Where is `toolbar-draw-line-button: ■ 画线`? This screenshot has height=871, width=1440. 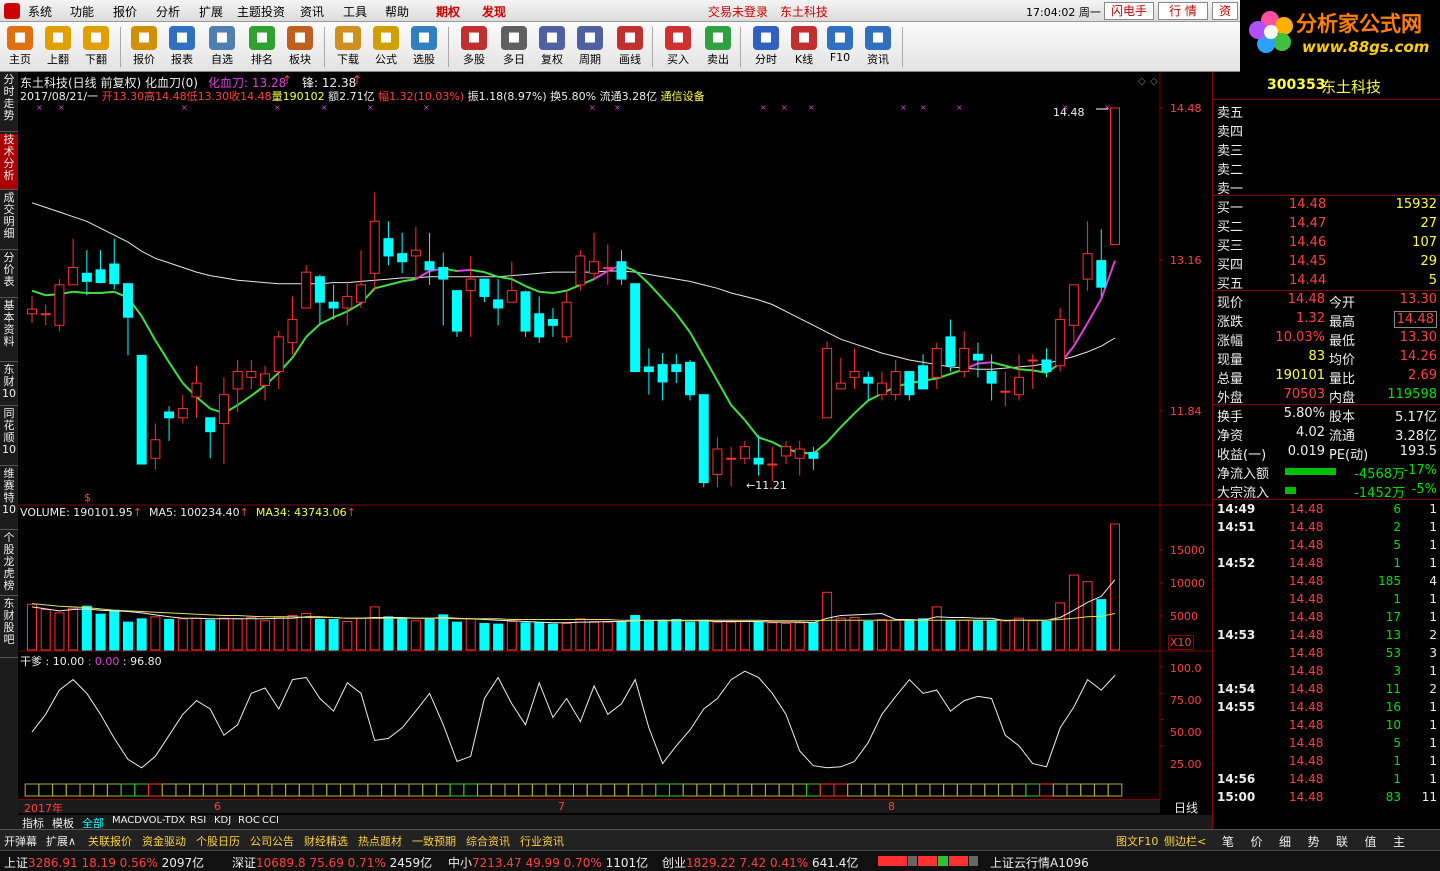 toolbar-draw-line-button: ■ 画线 is located at coordinates (630, 47).